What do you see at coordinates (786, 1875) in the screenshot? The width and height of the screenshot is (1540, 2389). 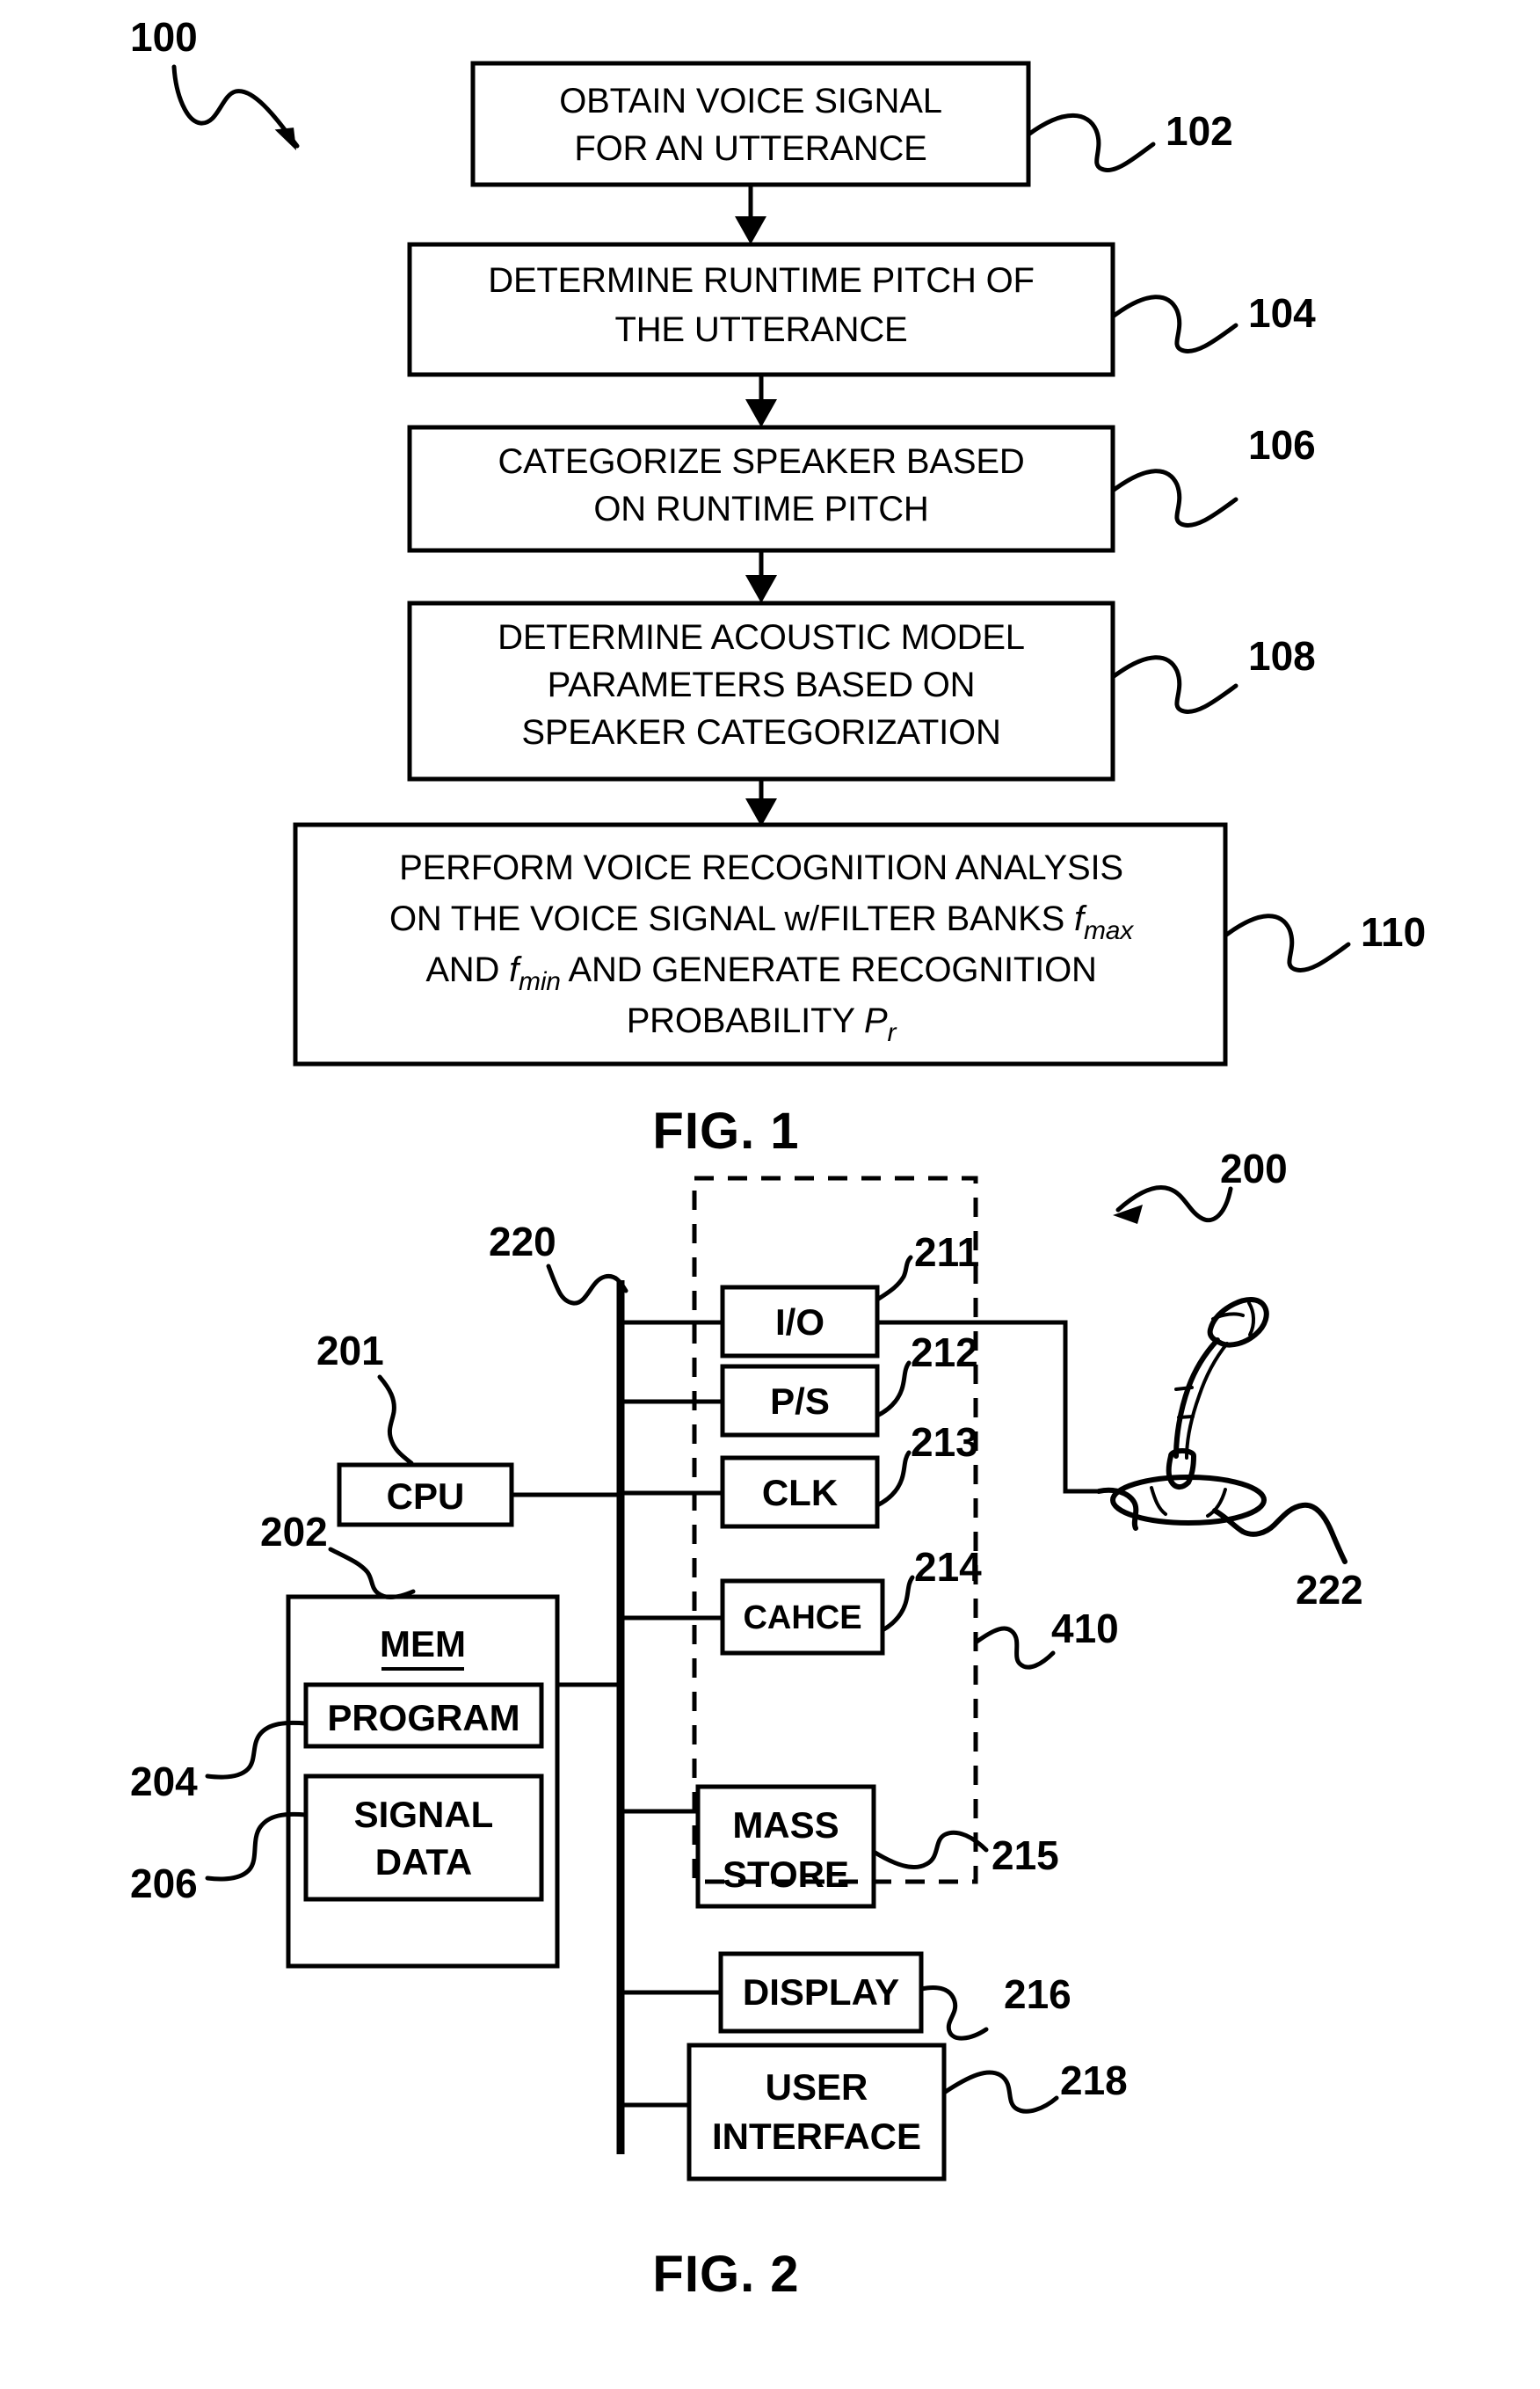 I see `fig2-component-label-mass-store-l2: STORE` at bounding box center [786, 1875].